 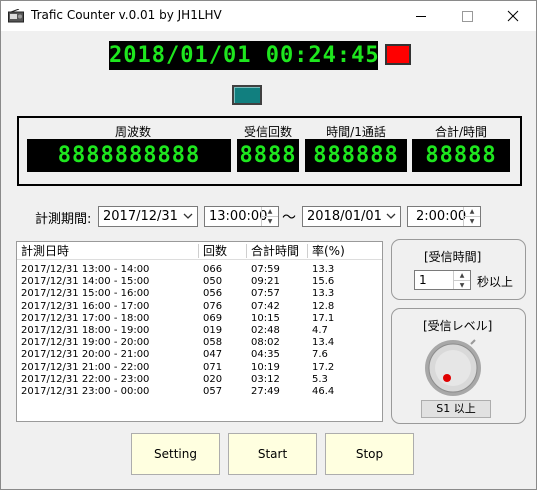 I want to click on table-cell: 056, so click(x=213, y=294).